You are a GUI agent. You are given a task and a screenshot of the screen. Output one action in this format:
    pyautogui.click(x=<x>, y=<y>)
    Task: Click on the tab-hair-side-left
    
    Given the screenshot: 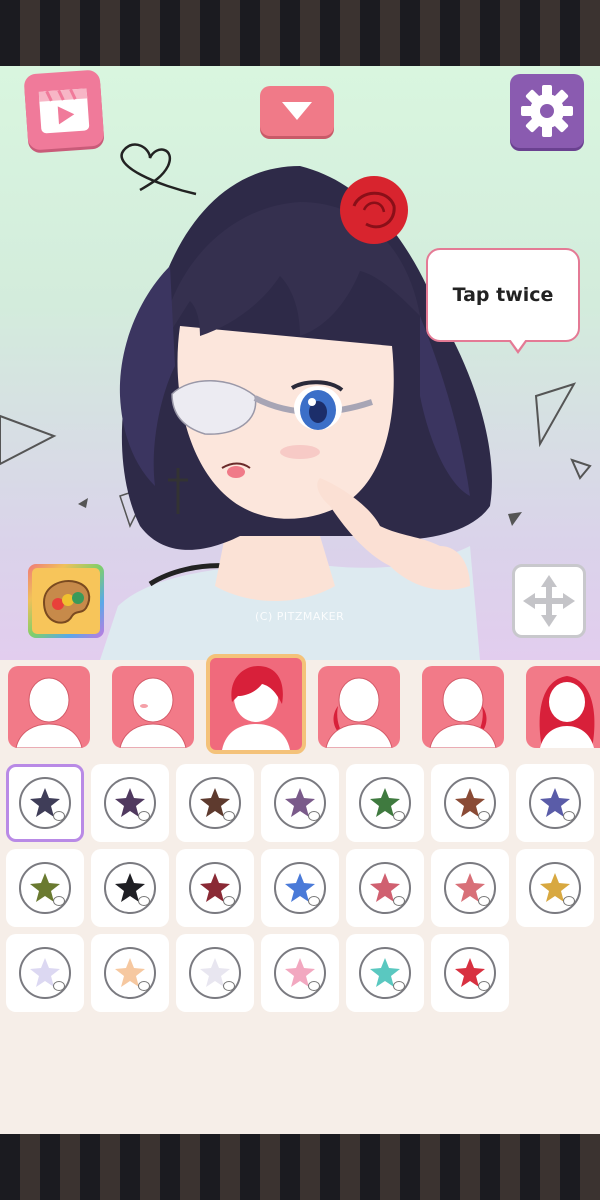 What is the action you would take?
    pyautogui.click(x=463, y=707)
    